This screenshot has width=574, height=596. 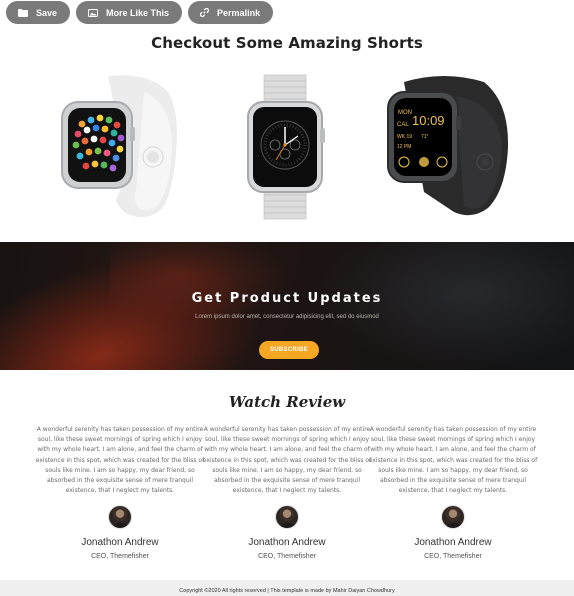 I want to click on save-button-label: Save, so click(x=47, y=12).